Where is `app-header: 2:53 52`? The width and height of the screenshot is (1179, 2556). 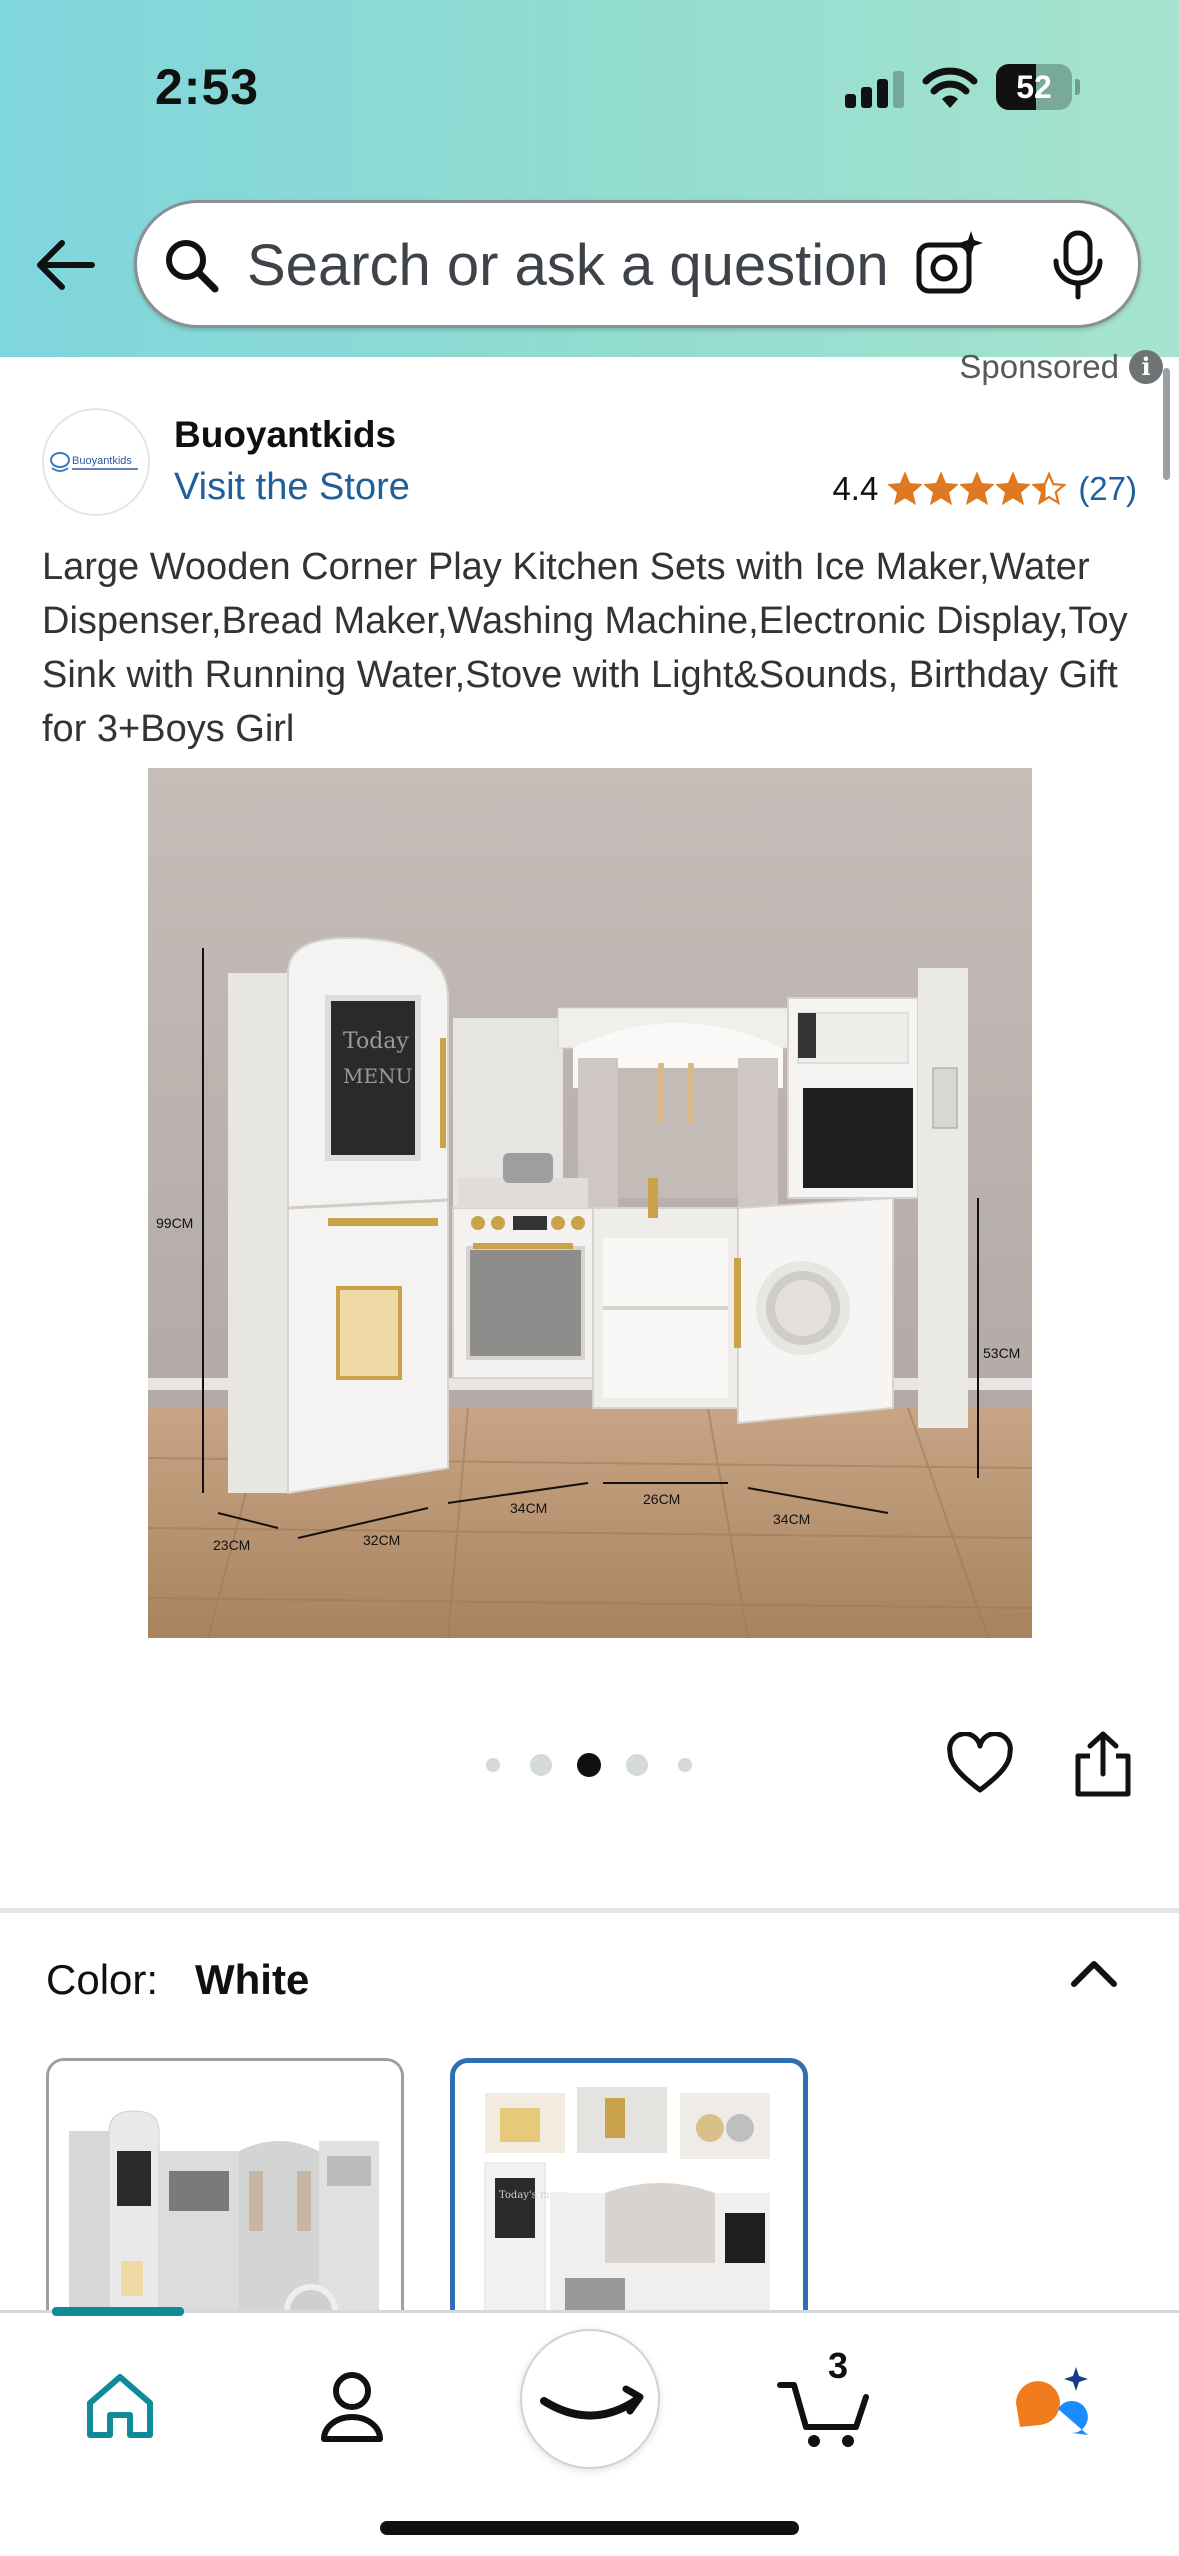
app-header: 2:53 52 is located at coordinates (589, 178).